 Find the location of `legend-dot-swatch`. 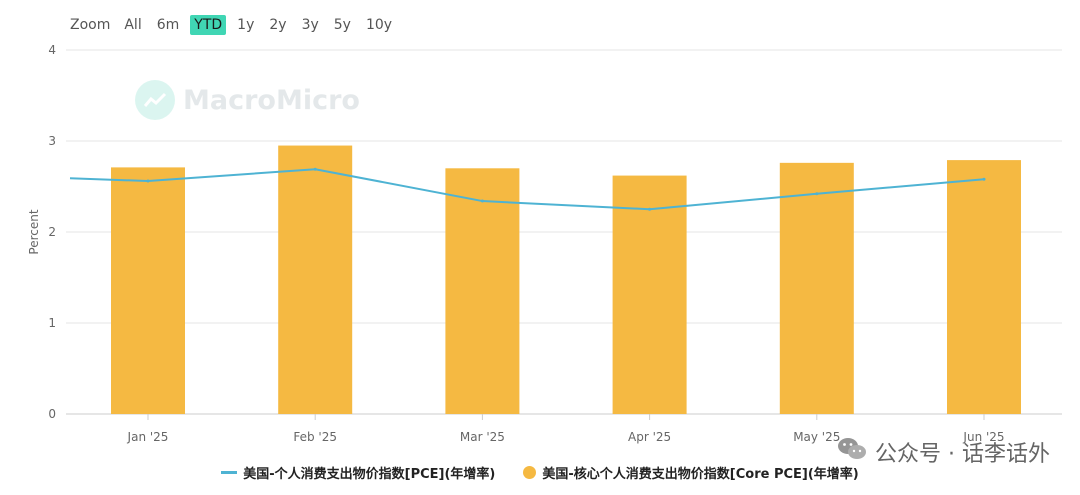

legend-dot-swatch is located at coordinates (530, 472).